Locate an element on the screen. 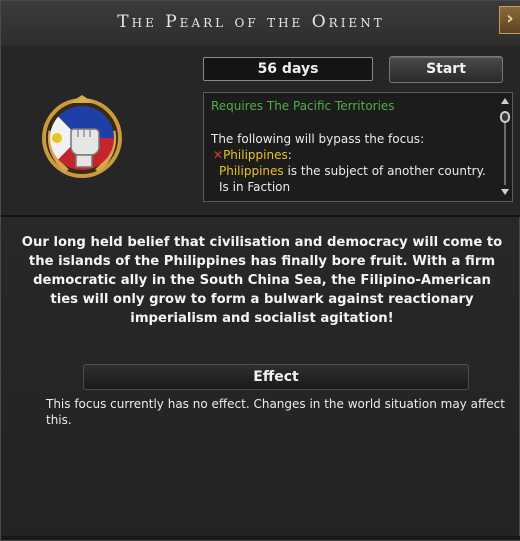  scroll-up-icon is located at coordinates (505, 101).